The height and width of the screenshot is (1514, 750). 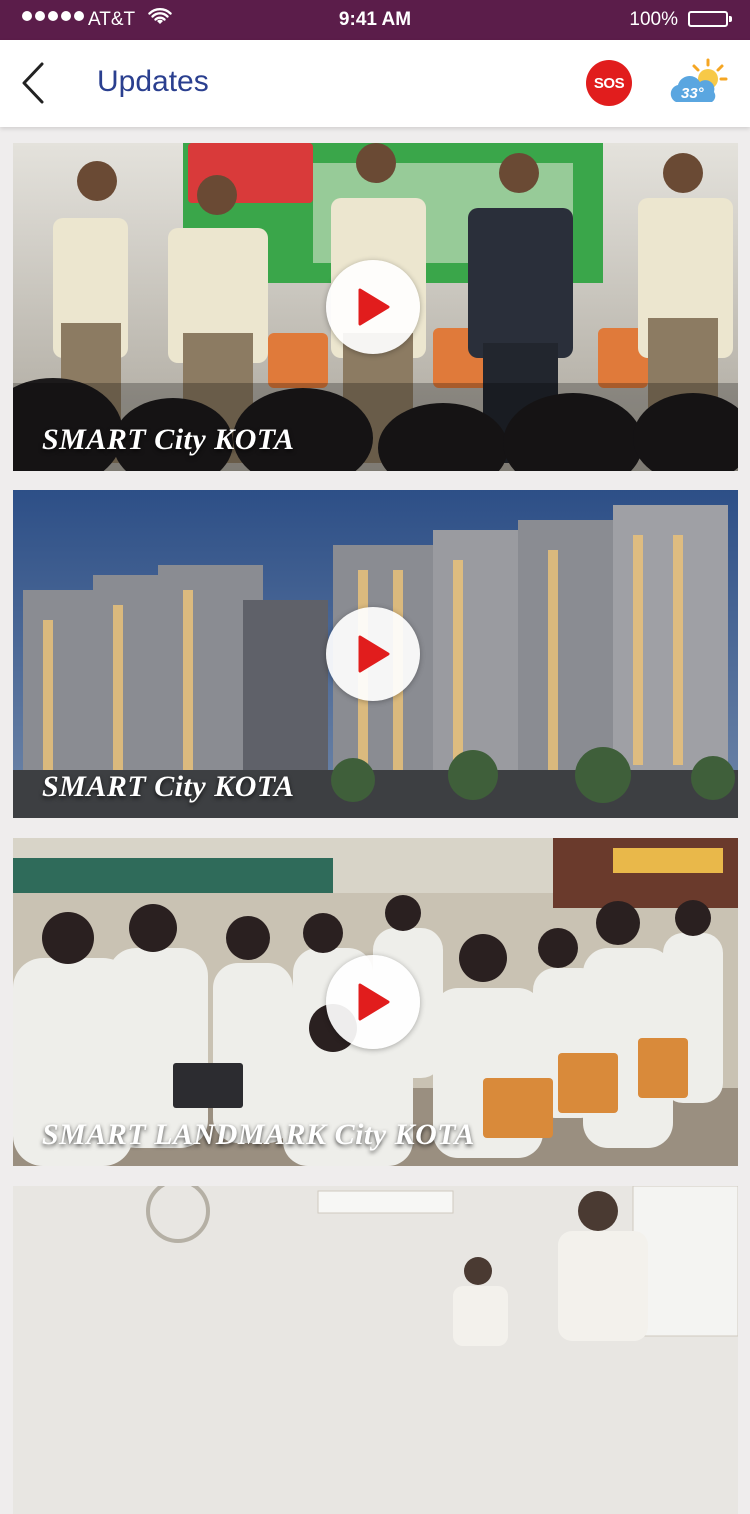 What do you see at coordinates (375, 20) in the screenshot?
I see `status-bar: AT&T 9:41 AM 100%` at bounding box center [375, 20].